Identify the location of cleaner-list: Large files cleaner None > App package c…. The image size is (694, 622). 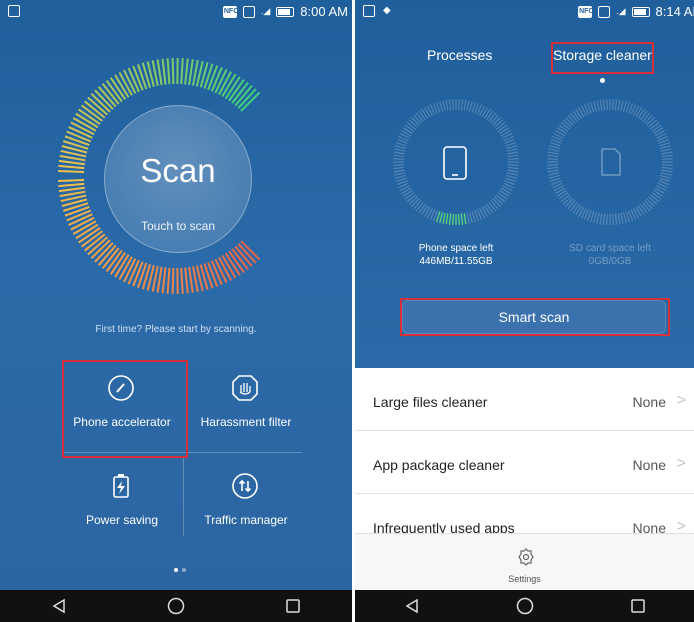
(524, 462).